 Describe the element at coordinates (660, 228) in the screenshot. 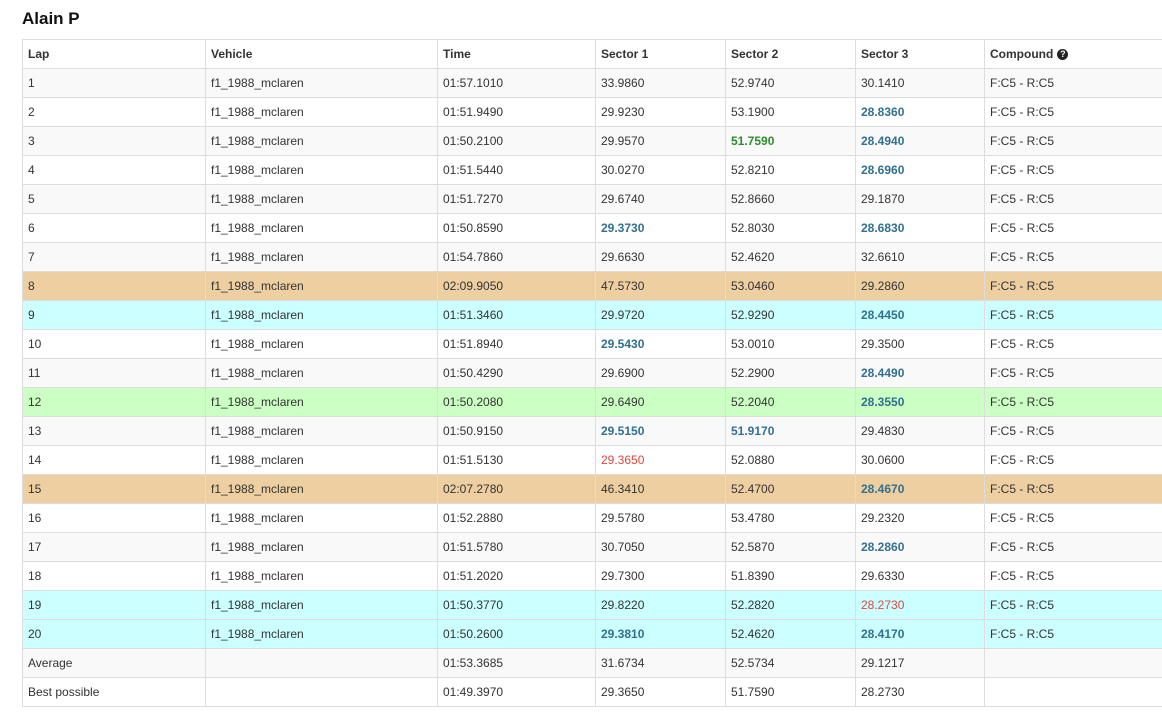

I see `cell-sector-1: 29.3730` at that location.